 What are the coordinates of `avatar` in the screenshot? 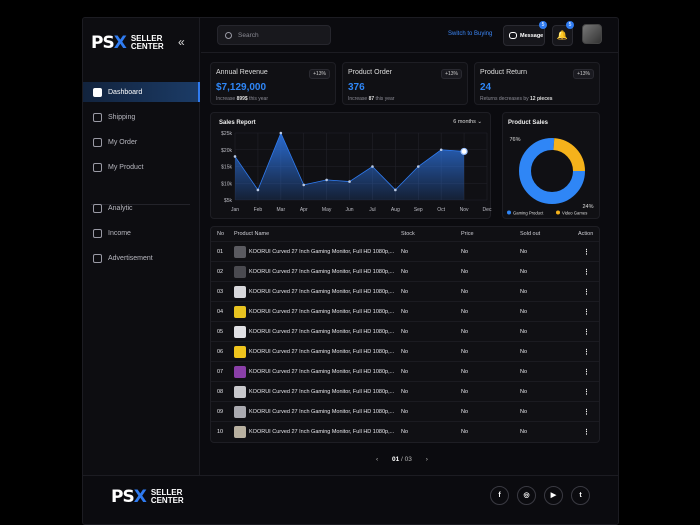 It's located at (592, 34).